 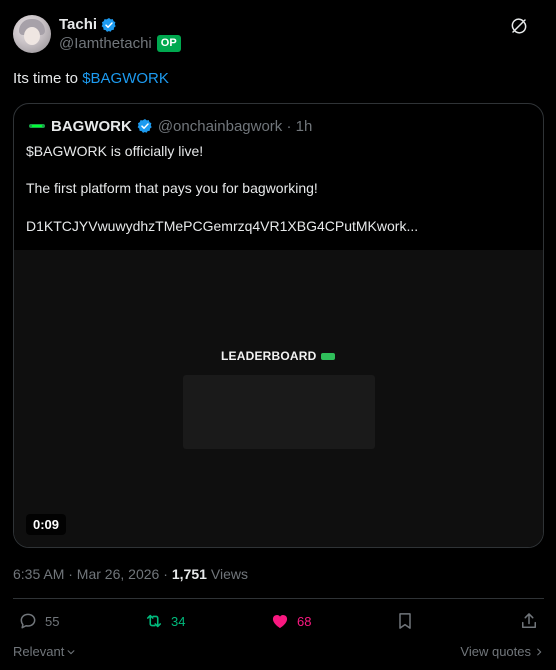 What do you see at coordinates (229, 574) in the screenshot?
I see `views-label: Views` at bounding box center [229, 574].